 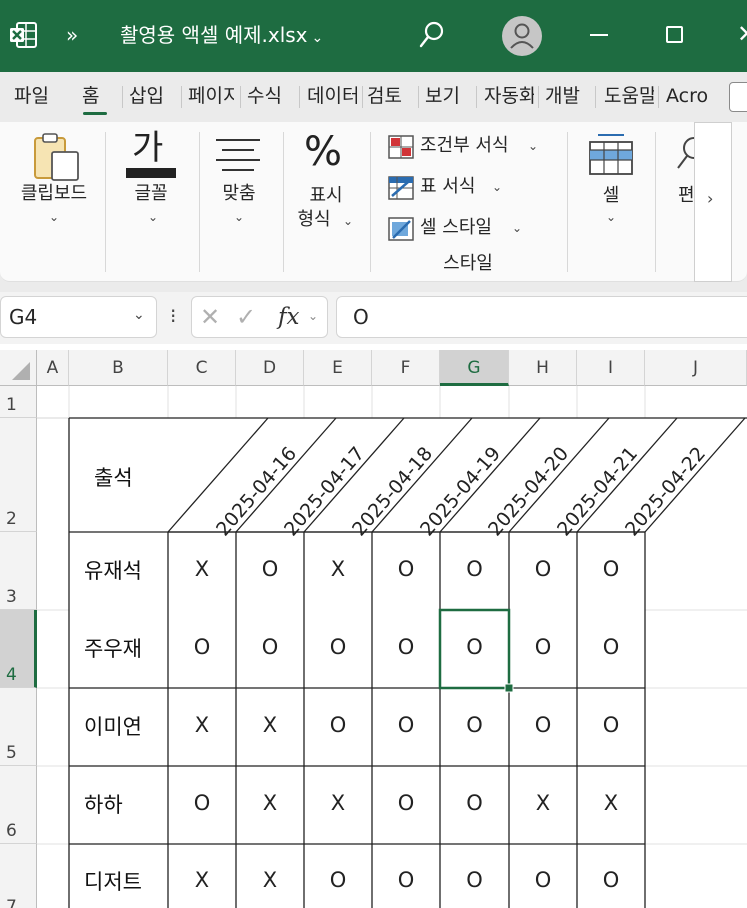 I want to click on align-icon, so click(x=238, y=156).